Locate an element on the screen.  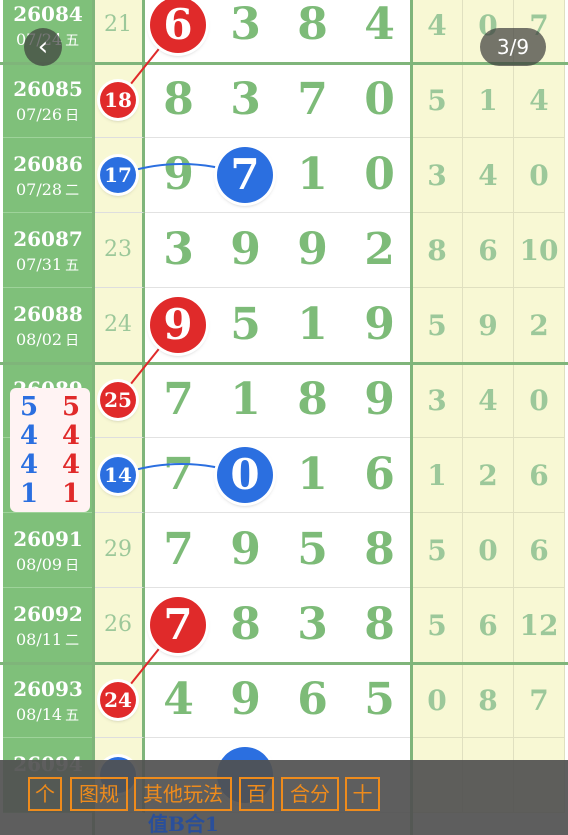
blue-ball: 14 is located at coordinates (118, 475).